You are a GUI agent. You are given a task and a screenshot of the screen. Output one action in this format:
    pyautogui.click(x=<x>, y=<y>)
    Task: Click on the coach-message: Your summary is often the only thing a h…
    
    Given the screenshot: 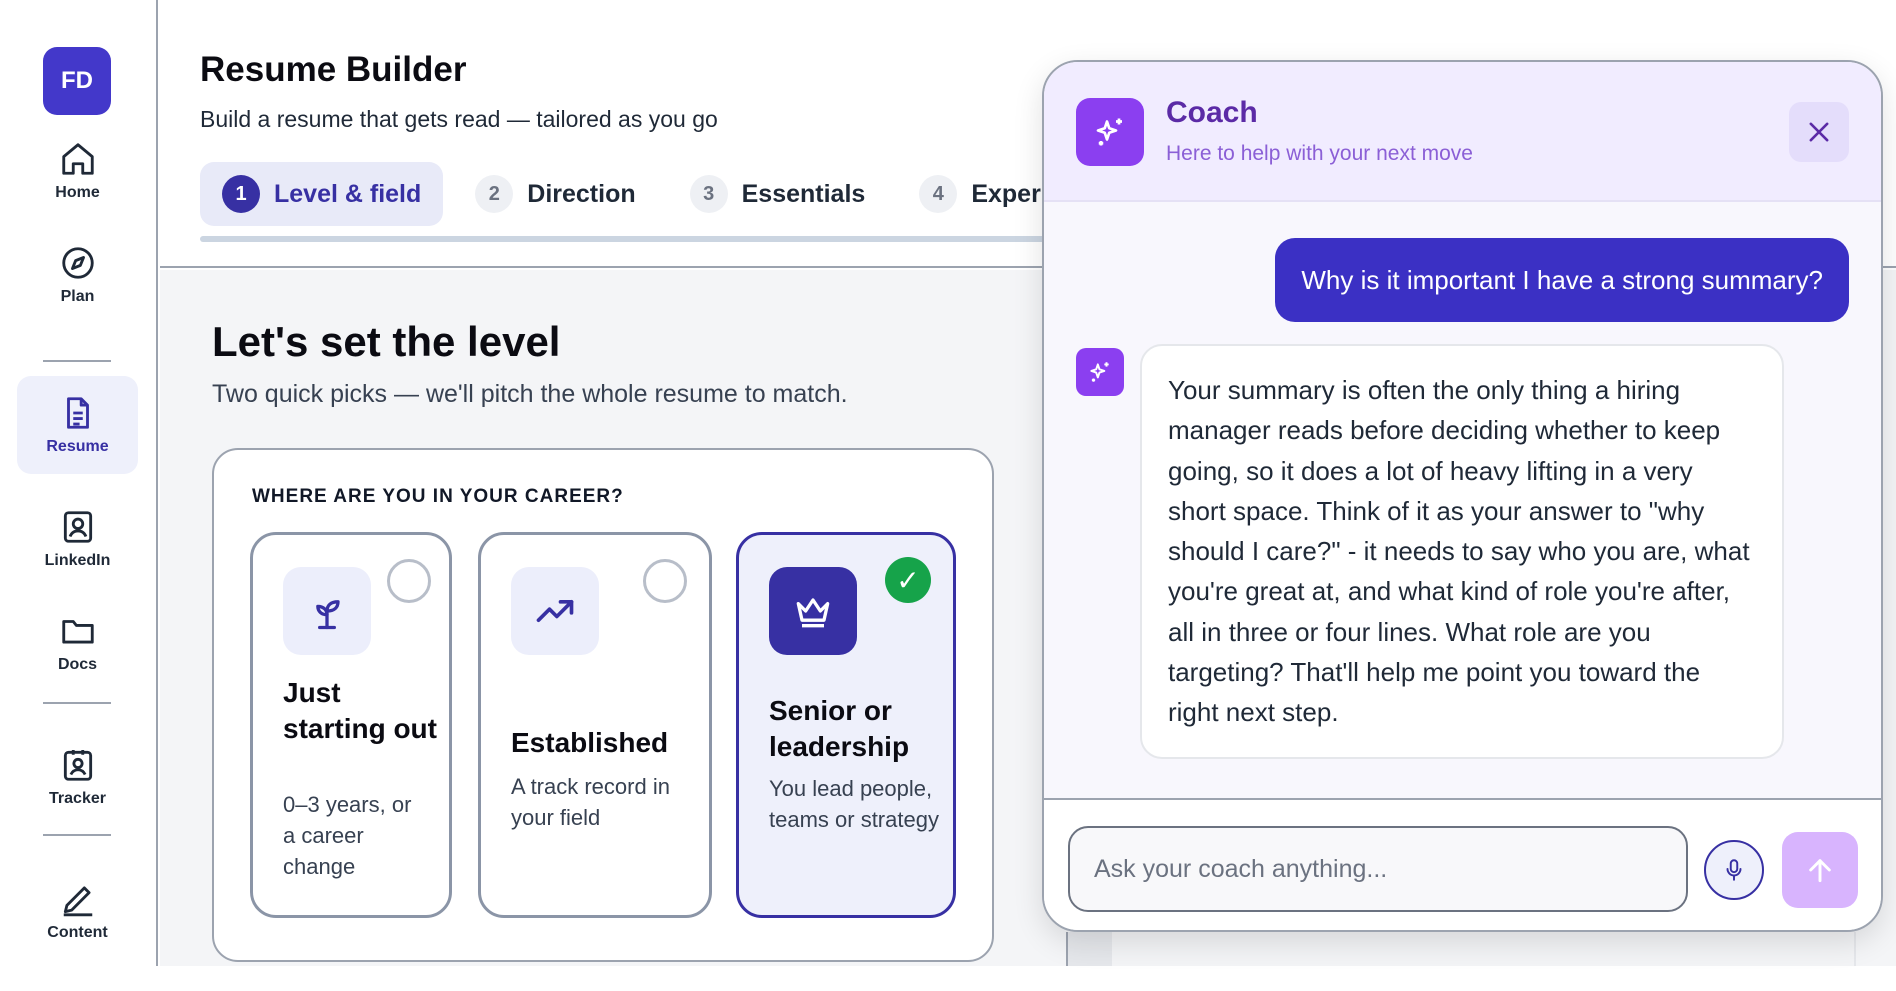 What is the action you would take?
    pyautogui.click(x=1462, y=551)
    